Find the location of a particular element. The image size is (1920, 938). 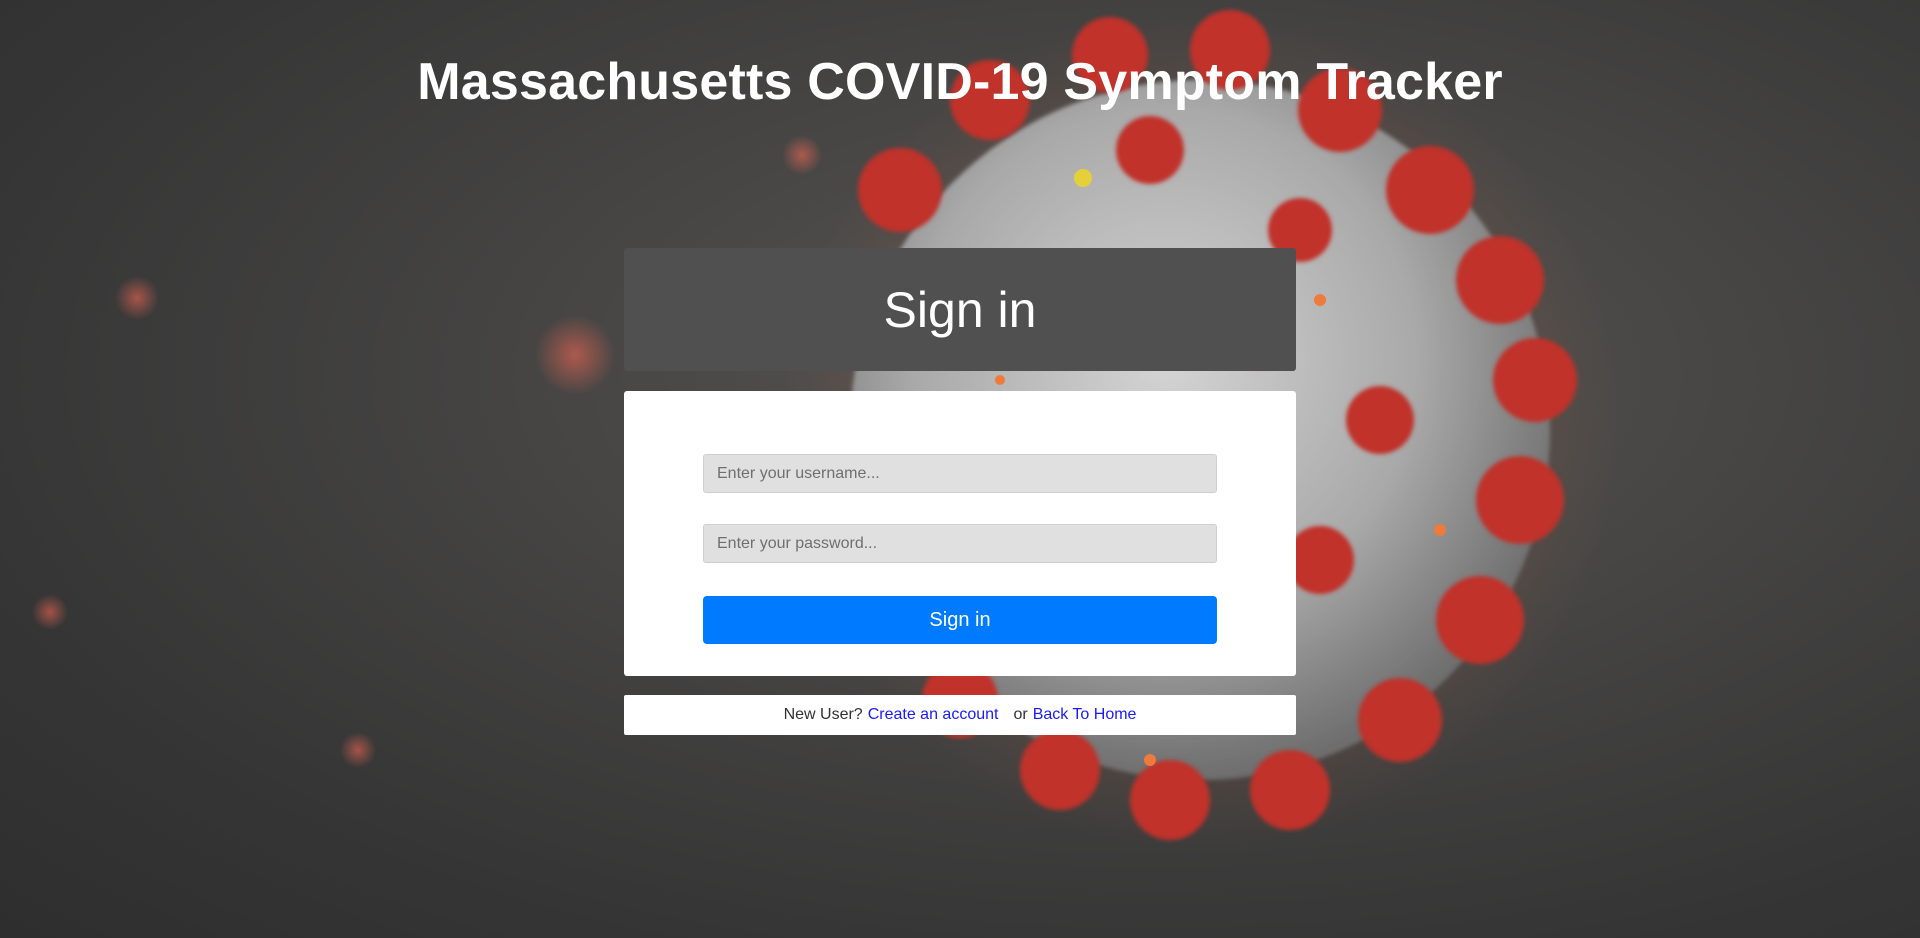

create-account-link: Create an account is located at coordinates (933, 715).